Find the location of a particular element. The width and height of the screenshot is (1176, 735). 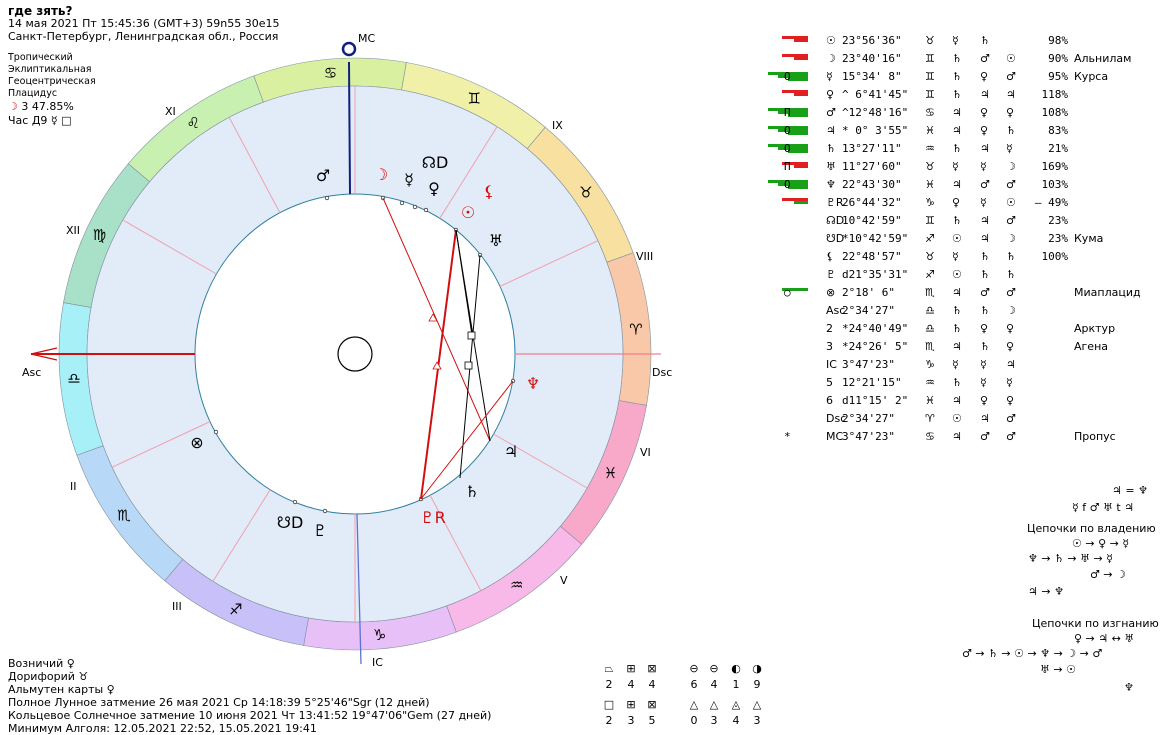

cell-sign: ♋ is located at coordinates (930, 112).